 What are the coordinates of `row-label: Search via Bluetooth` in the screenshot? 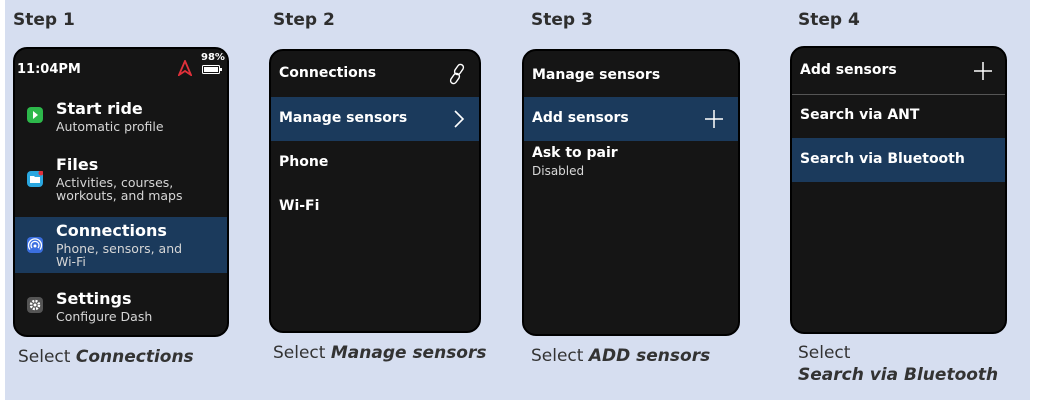 It's located at (882, 159).